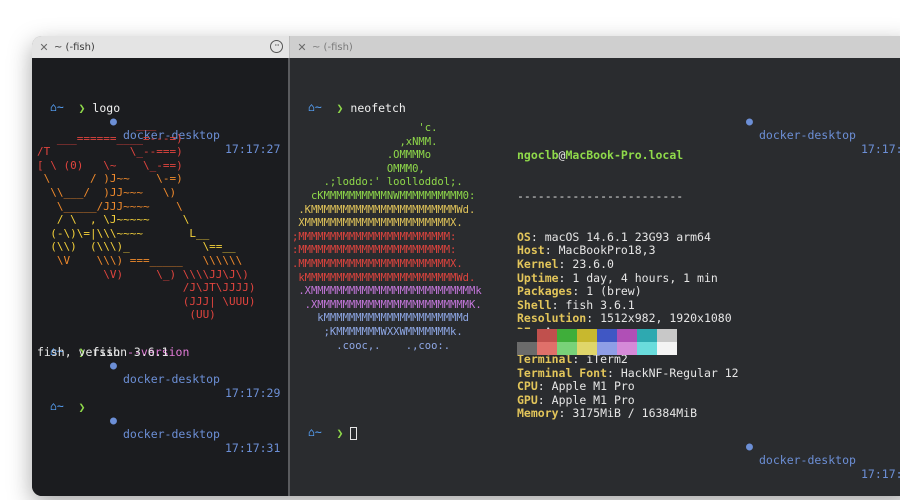  Describe the element at coordinates (593, 386) in the screenshot. I see `info-value: Apple M1 Pro` at that location.